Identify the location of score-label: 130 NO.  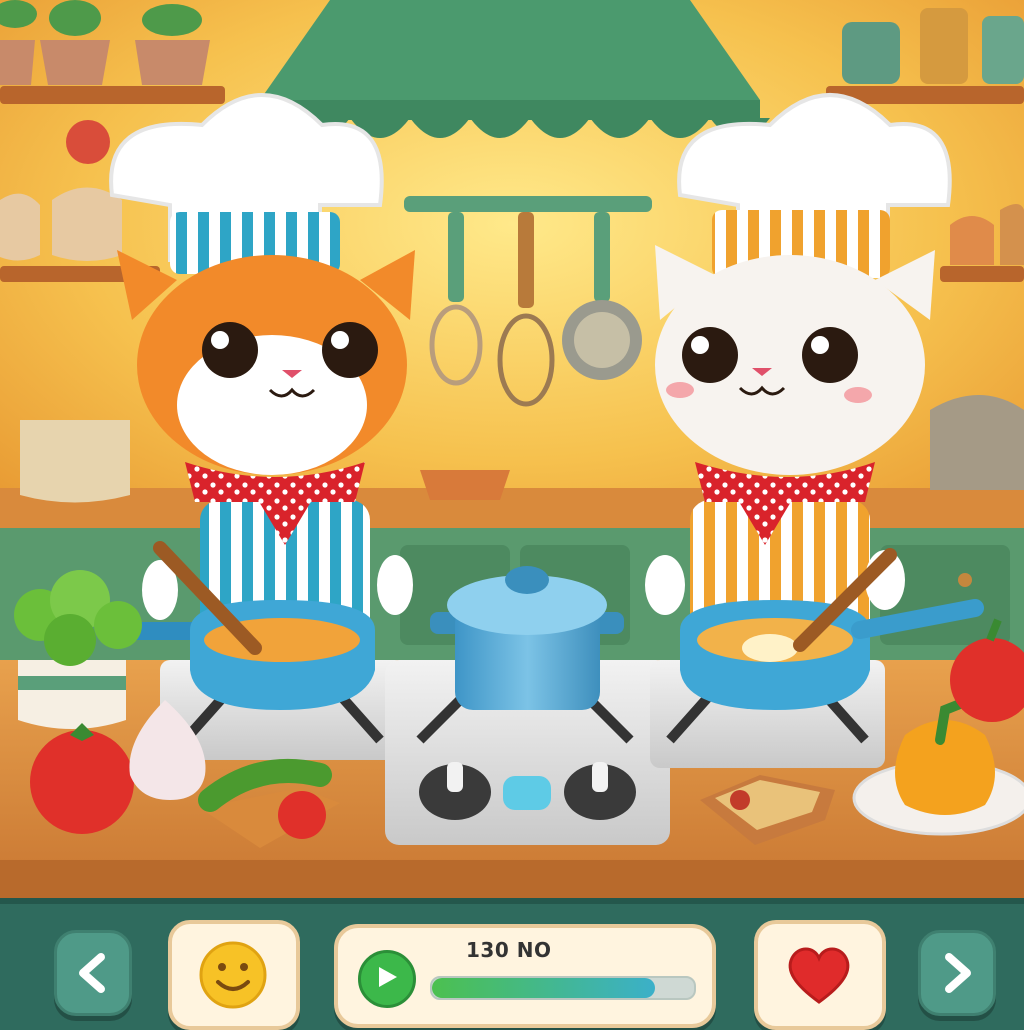
(509, 950).